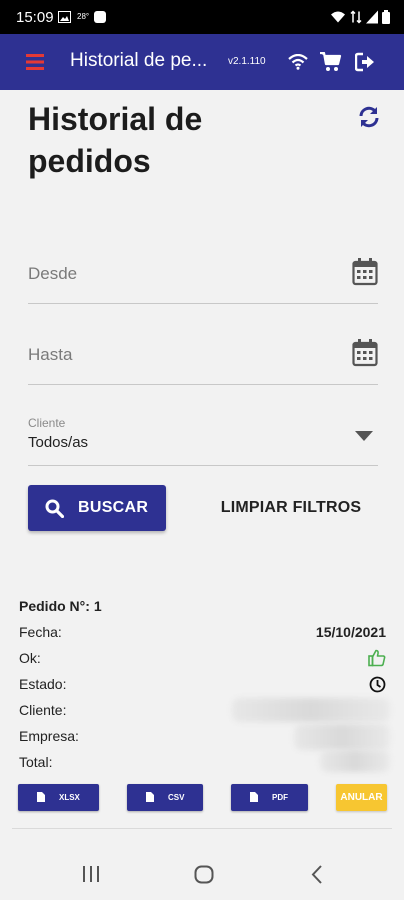  Describe the element at coordinates (165, 797) in the screenshot. I see `export-csv-button: CSV` at that location.